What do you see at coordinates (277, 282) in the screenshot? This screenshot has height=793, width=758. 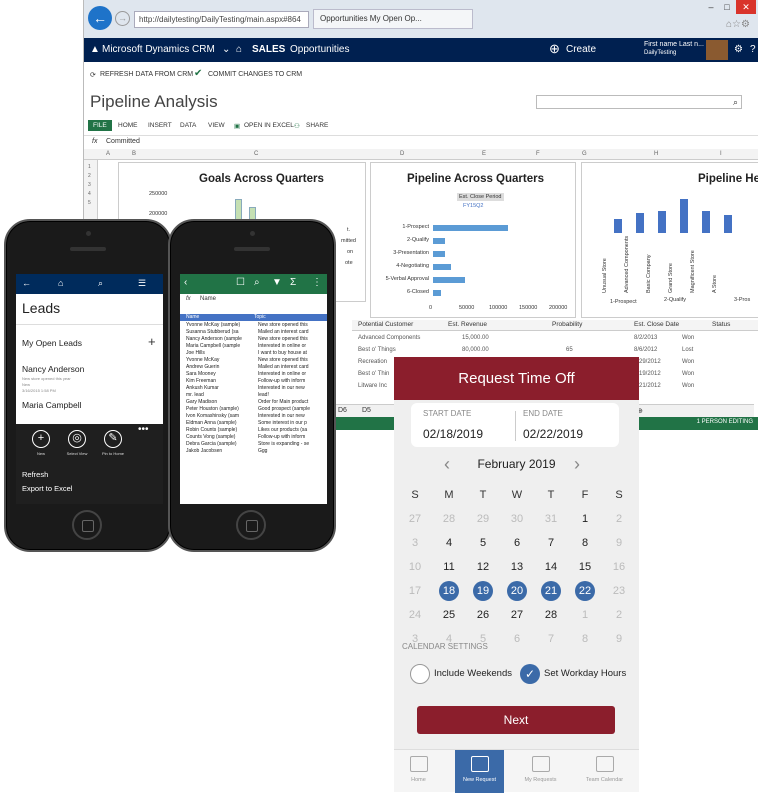 I see `filter-icon: ▼` at bounding box center [277, 282].